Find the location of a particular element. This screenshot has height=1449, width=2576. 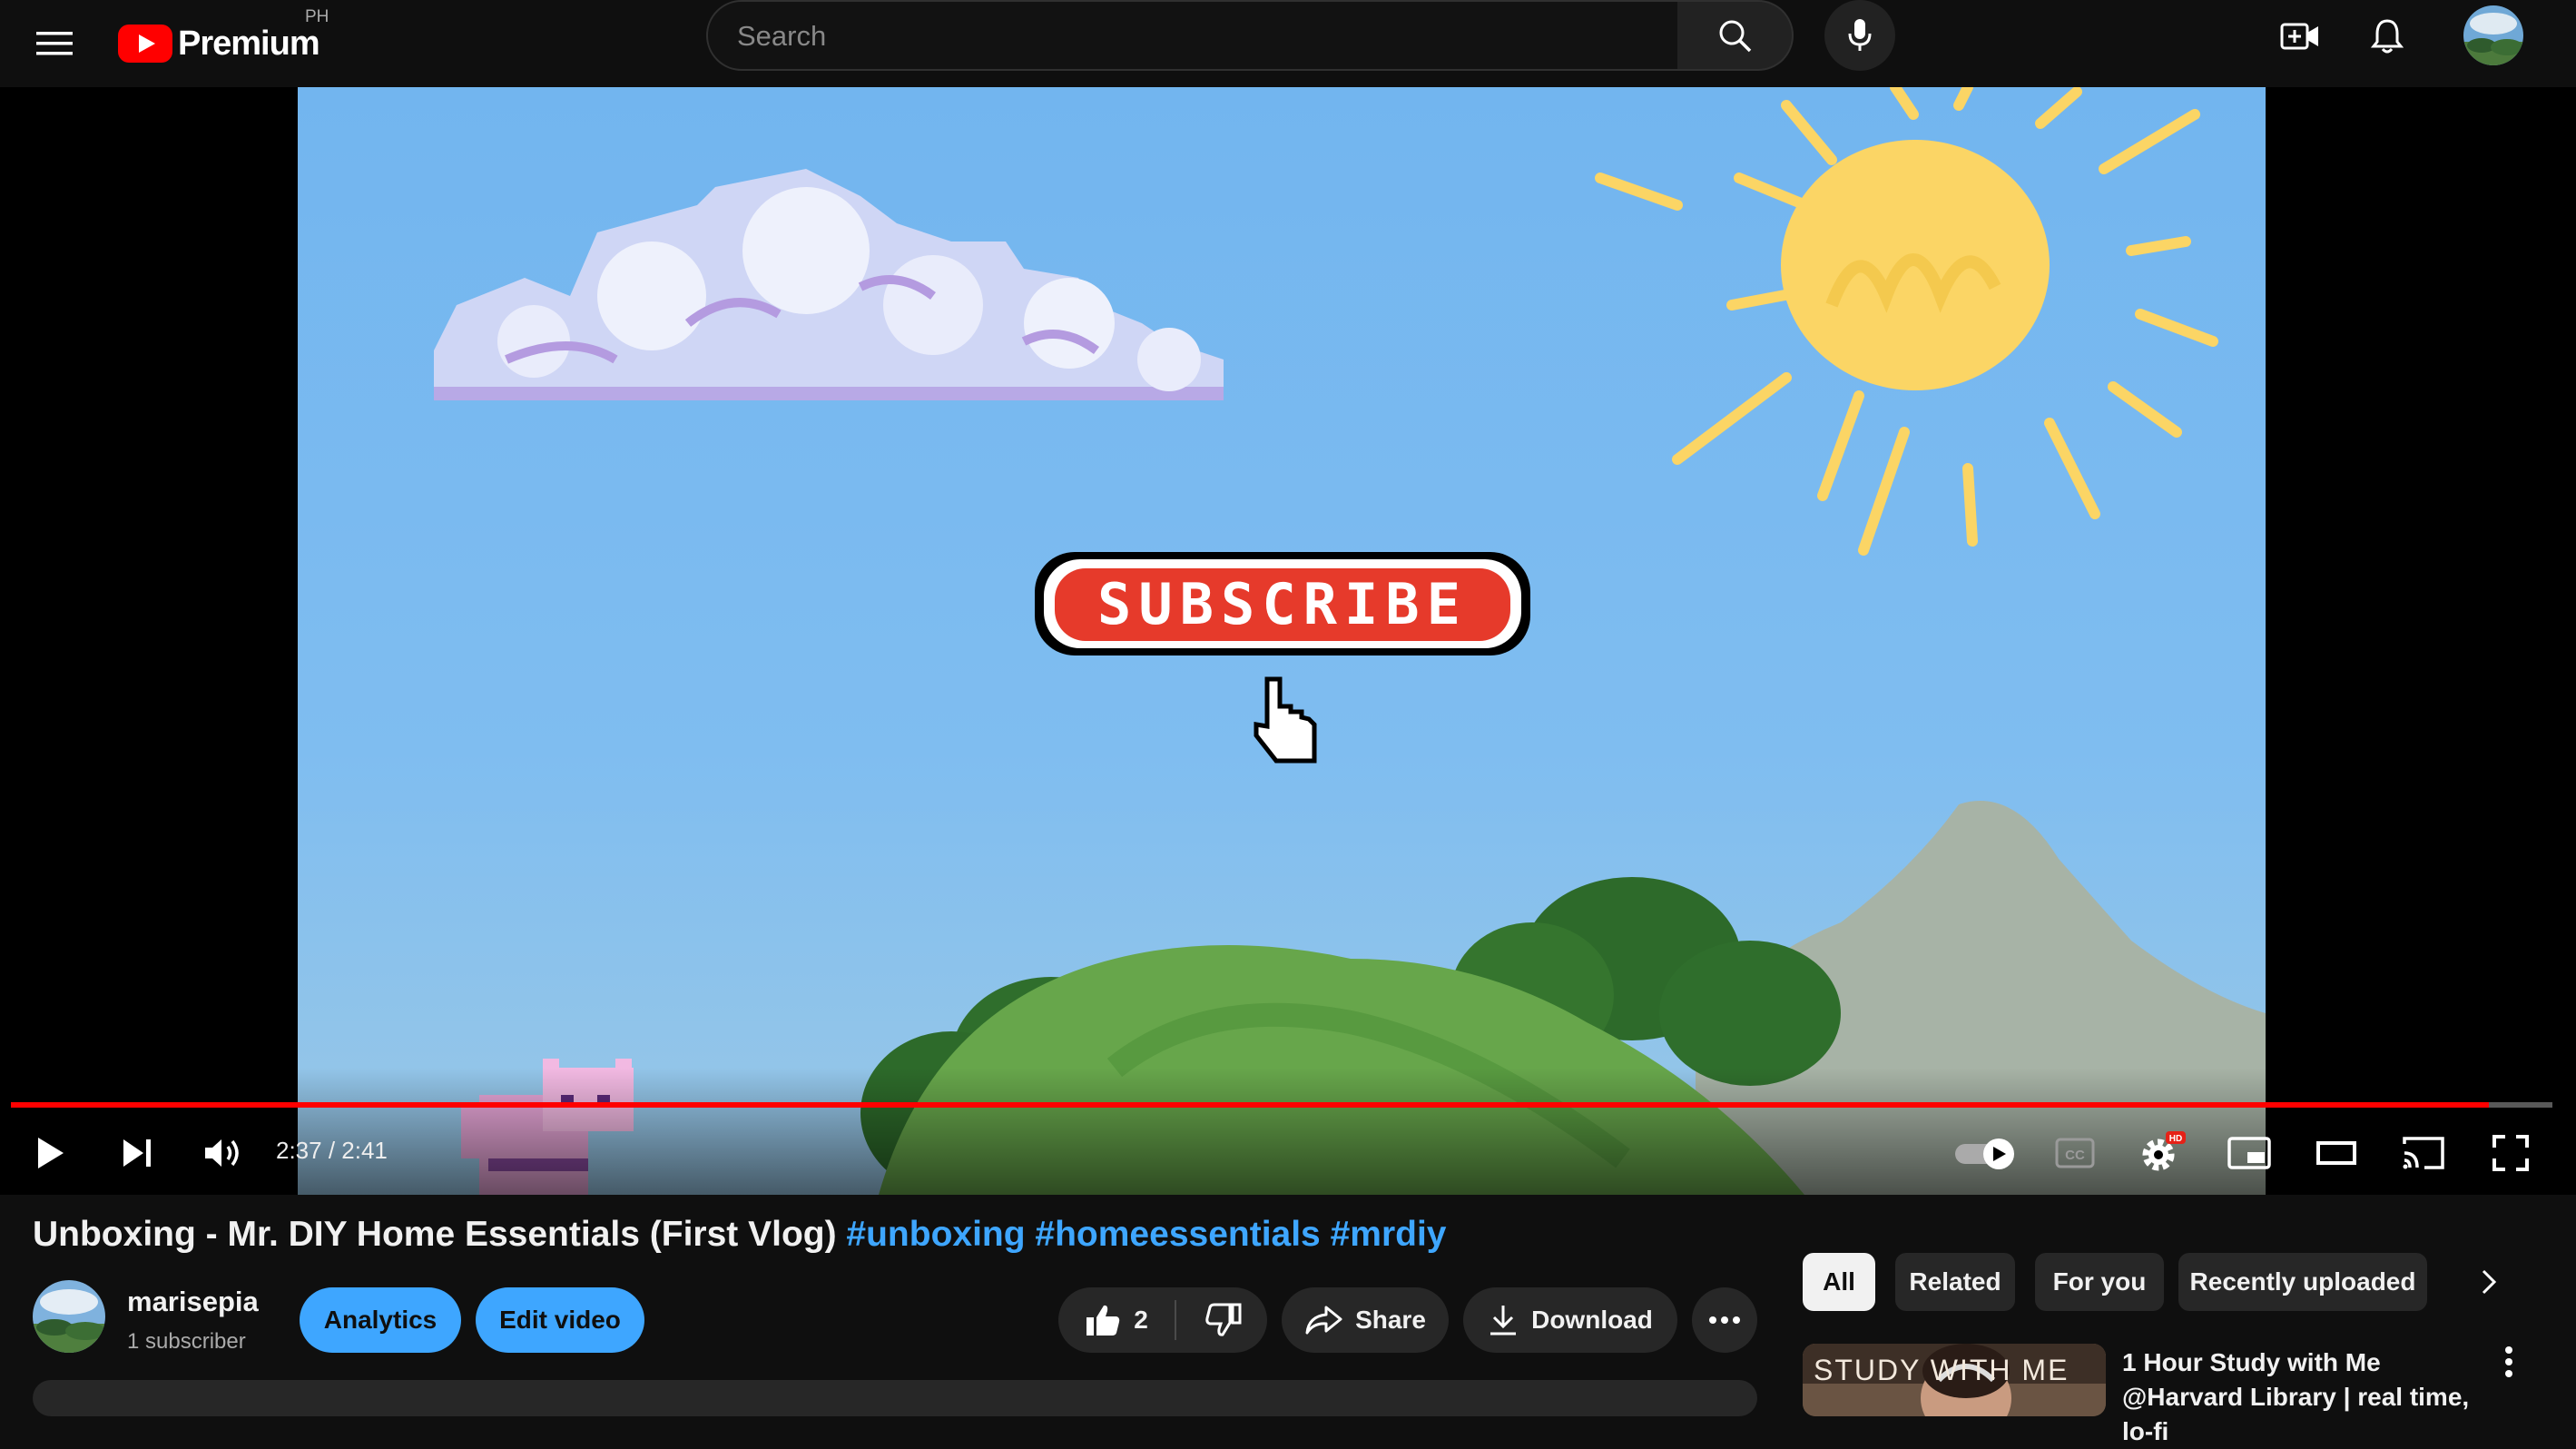

menu-button is located at coordinates (54, 43).